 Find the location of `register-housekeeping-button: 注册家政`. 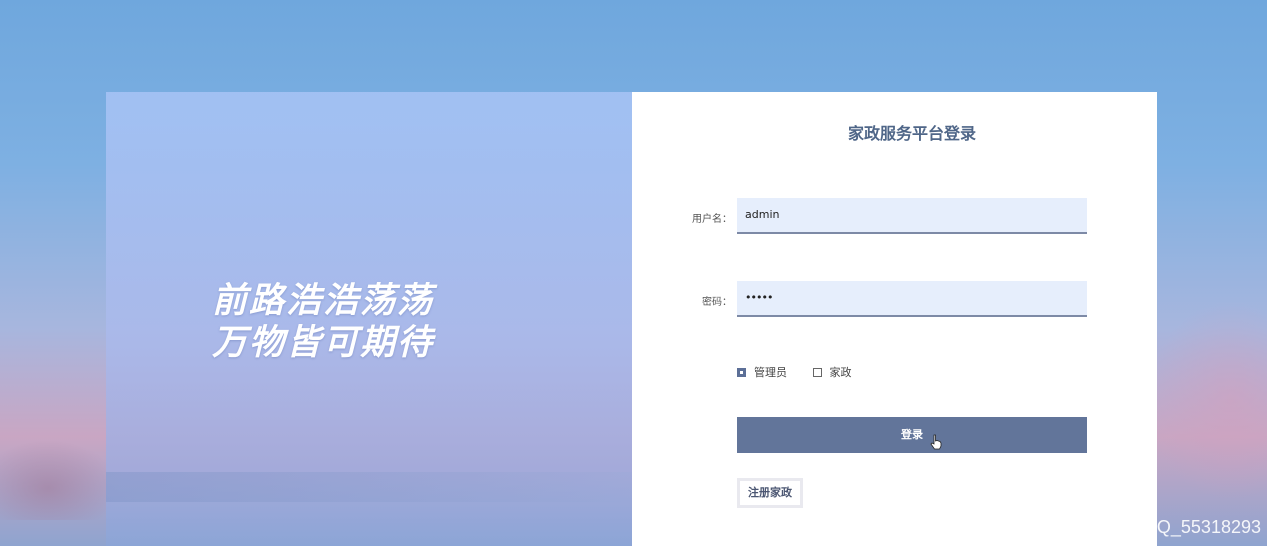

register-housekeeping-button: 注册家政 is located at coordinates (770, 493).